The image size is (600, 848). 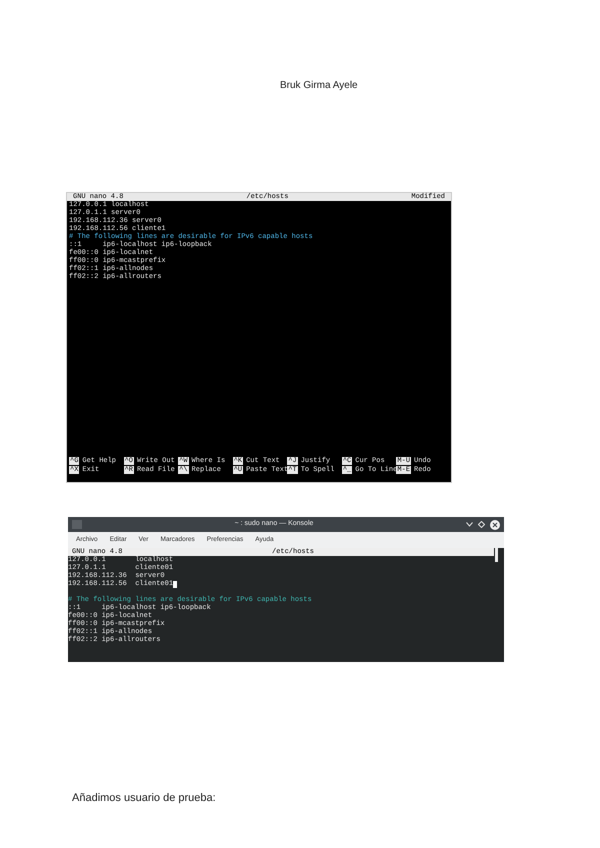 I want to click on close-icon, so click(x=495, y=525).